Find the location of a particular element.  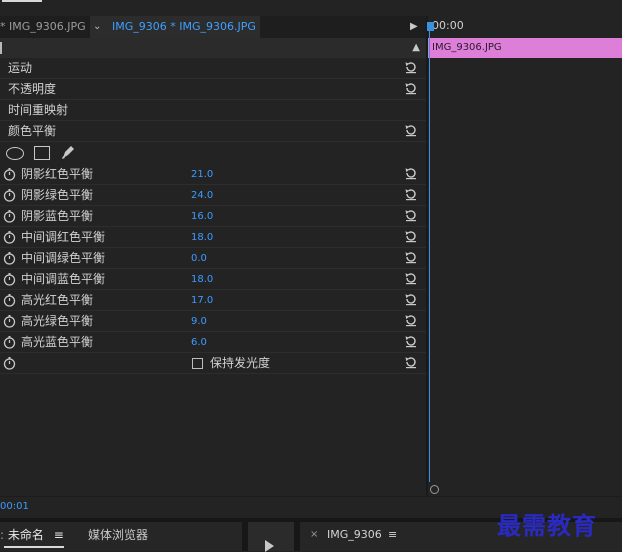

param-label: 高光绿色平衡 is located at coordinates (57, 321).